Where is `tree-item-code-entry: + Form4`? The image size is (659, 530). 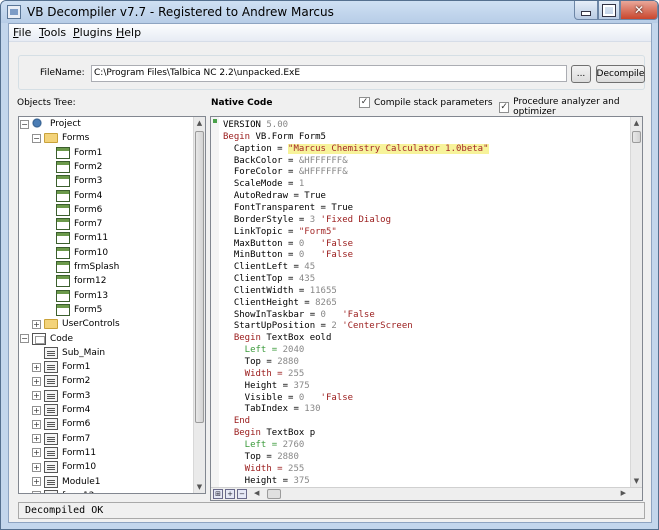
tree-item-code-entry: + Form4 is located at coordinates (61, 410).